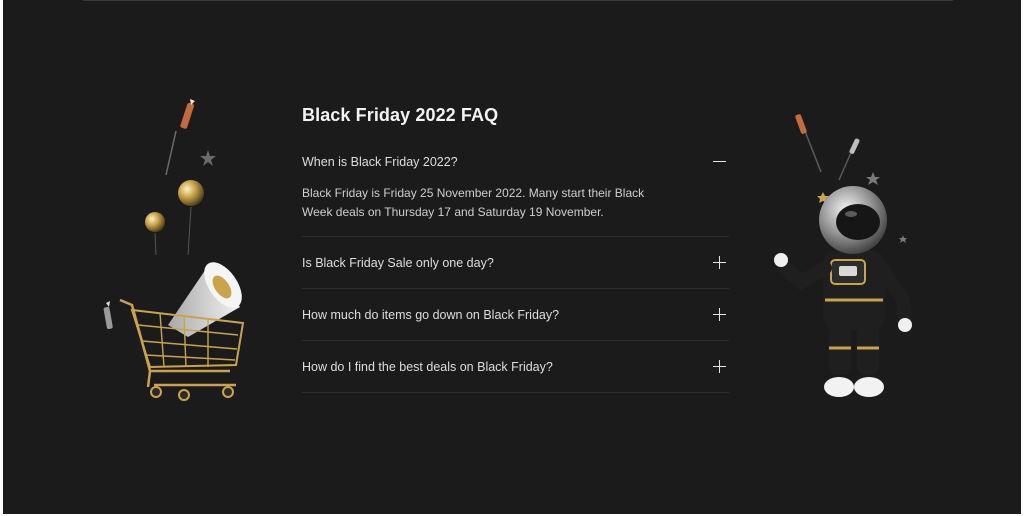  Describe the element at coordinates (515, 164) in the screenshot. I see `faq-question-toggle: When is Black Friday 2022?` at that location.